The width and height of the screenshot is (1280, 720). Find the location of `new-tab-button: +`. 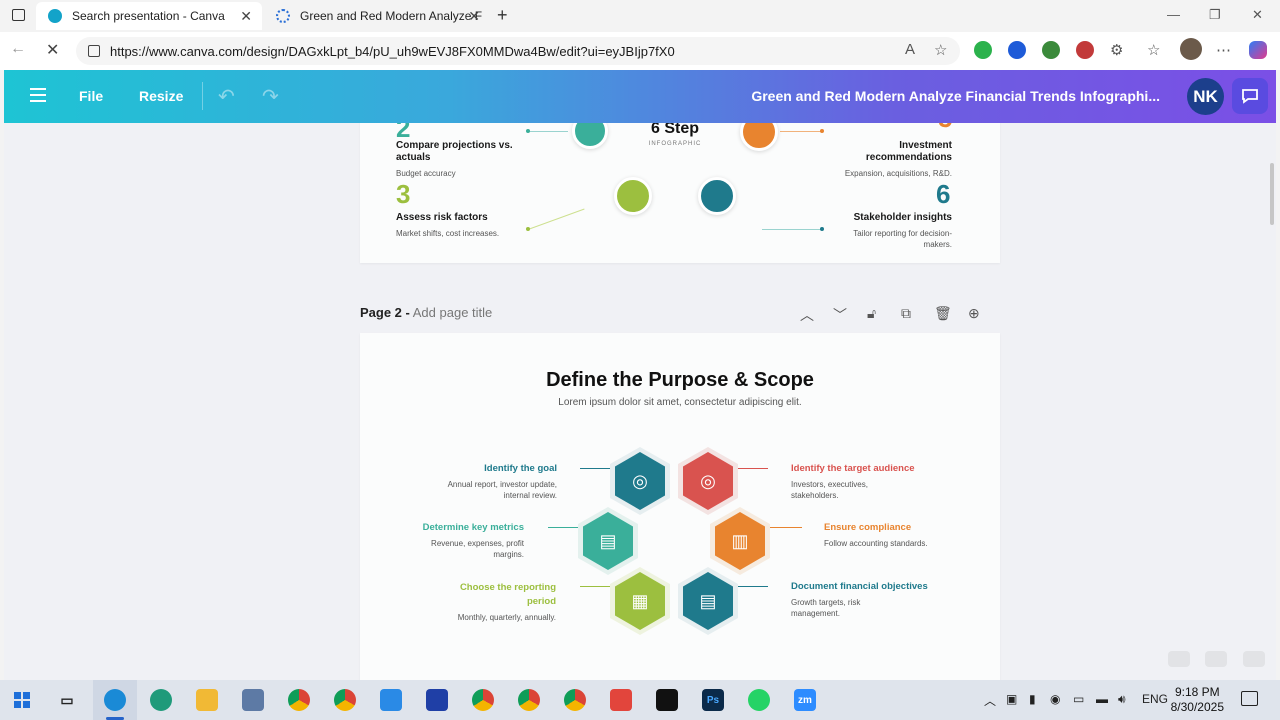

new-tab-button: + is located at coordinates (502, 15).